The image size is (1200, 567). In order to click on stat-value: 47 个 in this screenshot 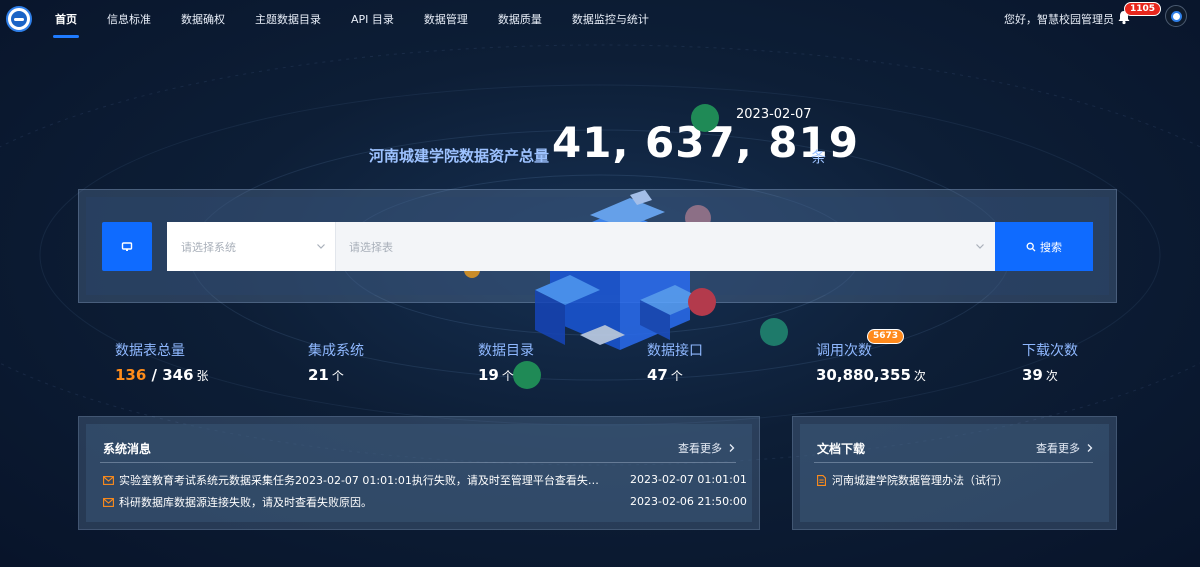, I will do `click(675, 375)`.